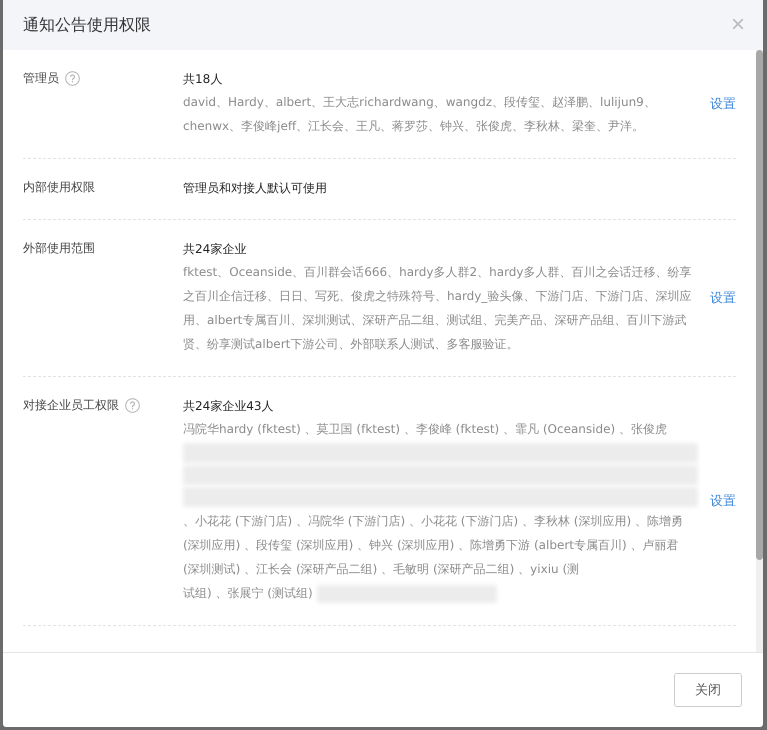  I want to click on section-label: 对接企业员工权限, so click(71, 405).